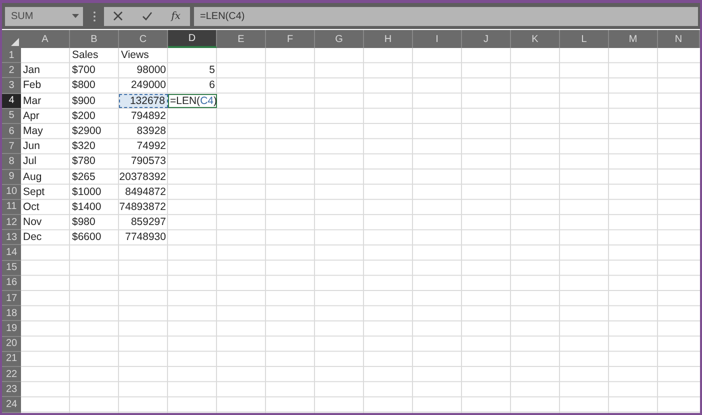  What do you see at coordinates (11, 208) in the screenshot?
I see `row-header: 11` at bounding box center [11, 208].